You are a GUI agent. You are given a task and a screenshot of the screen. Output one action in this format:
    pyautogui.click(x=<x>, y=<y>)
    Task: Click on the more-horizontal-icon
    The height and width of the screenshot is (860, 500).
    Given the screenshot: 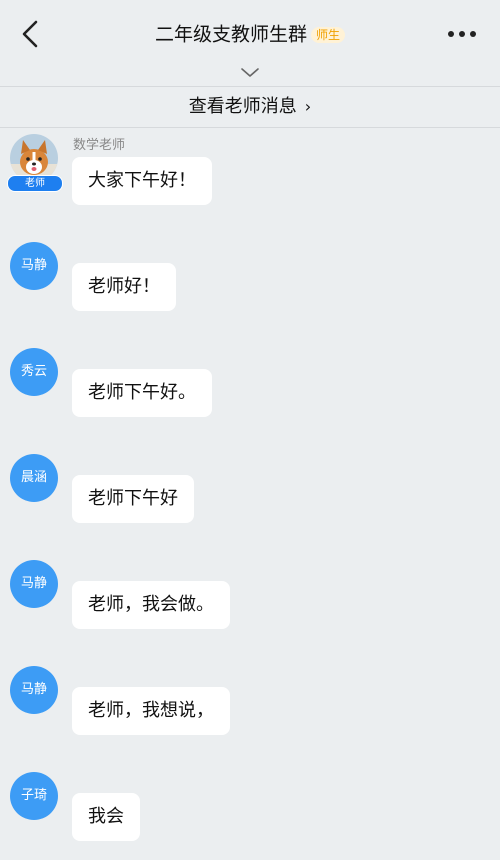 What is the action you would take?
    pyautogui.click(x=462, y=34)
    